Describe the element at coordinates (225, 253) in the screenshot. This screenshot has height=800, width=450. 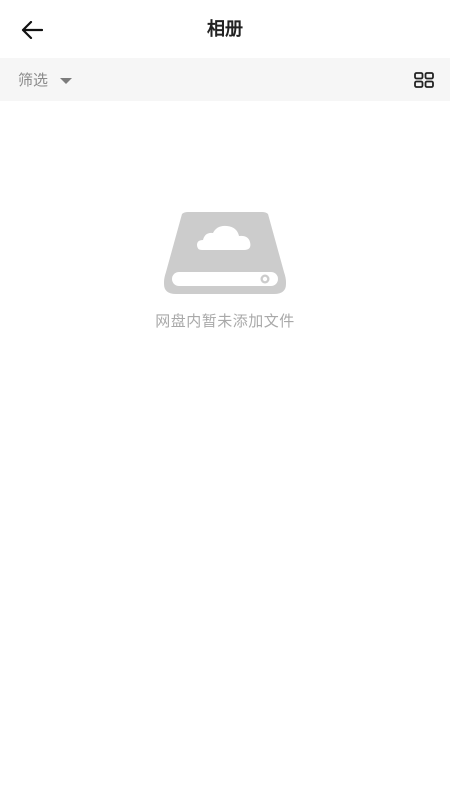
I see `cloud-drive-icon` at that location.